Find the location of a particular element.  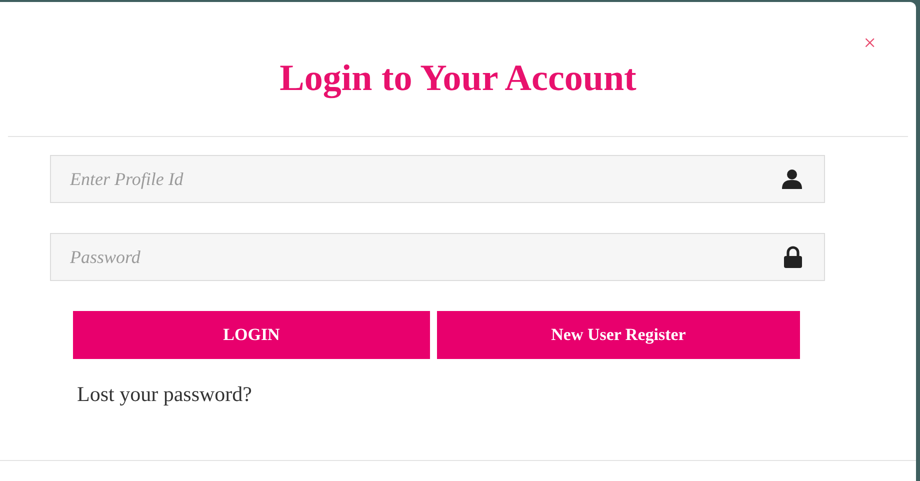

login-button: LOGIN is located at coordinates (251, 335).